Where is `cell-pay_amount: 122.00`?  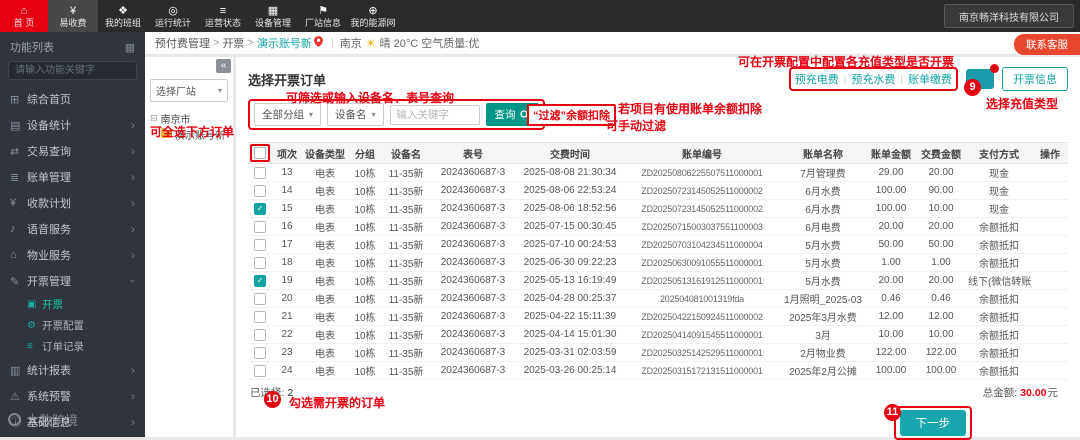 cell-pay_amount: 122.00 is located at coordinates (941, 352).